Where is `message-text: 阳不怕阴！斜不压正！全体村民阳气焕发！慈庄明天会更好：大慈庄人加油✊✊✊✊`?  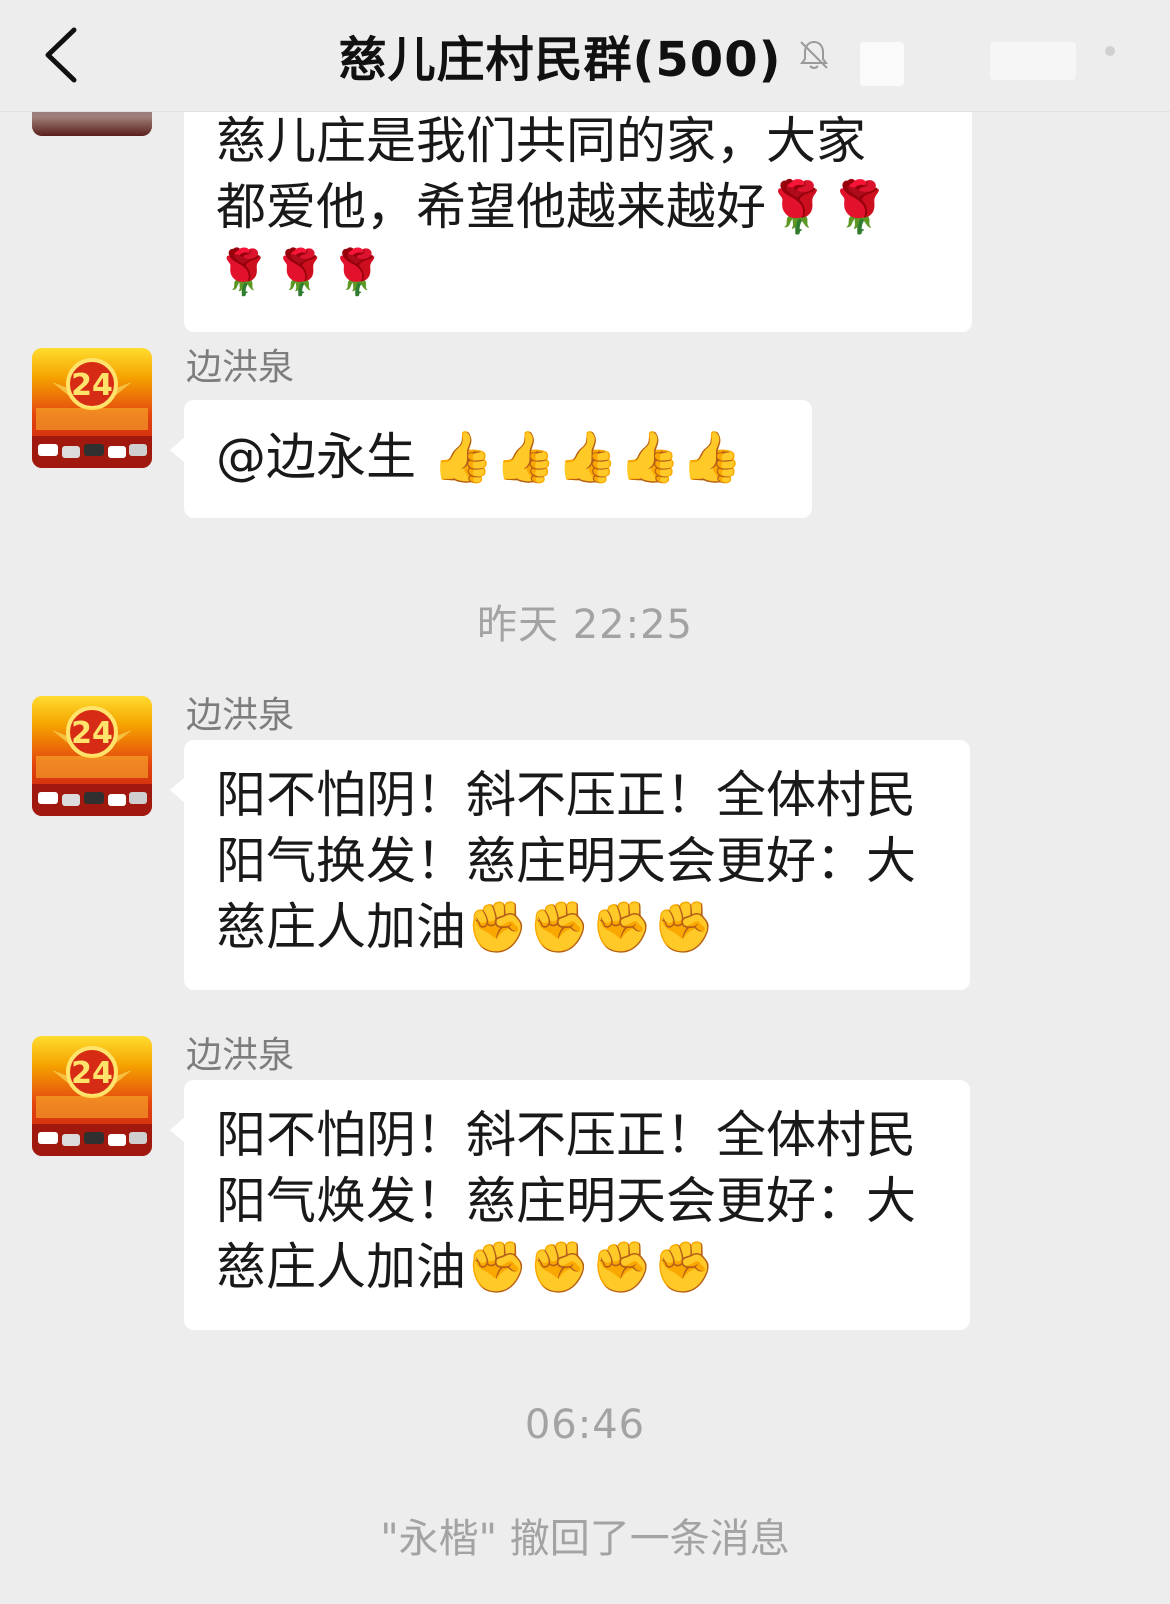 message-text: 阳不怕阴！斜不压正！全体村民阳气焕发！慈庄明天会更好：大慈庄人加油✊✊✊✊ is located at coordinates (566, 1201).